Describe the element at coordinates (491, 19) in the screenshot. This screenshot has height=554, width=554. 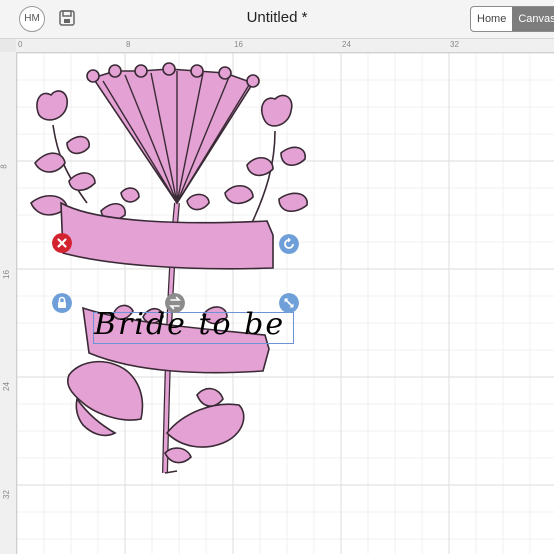
I see `tab-home: Home` at that location.